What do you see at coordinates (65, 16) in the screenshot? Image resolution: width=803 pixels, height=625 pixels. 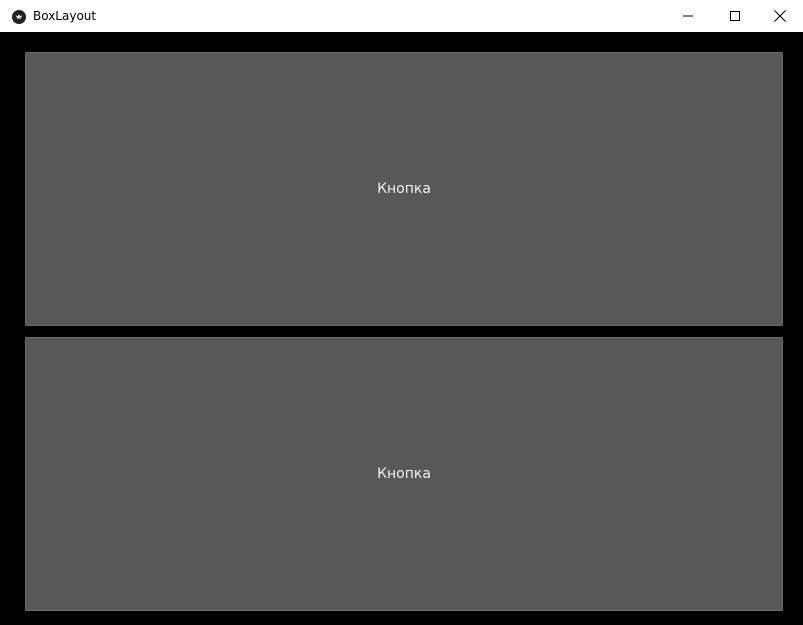 I see `window-title: BoxLayout` at bounding box center [65, 16].